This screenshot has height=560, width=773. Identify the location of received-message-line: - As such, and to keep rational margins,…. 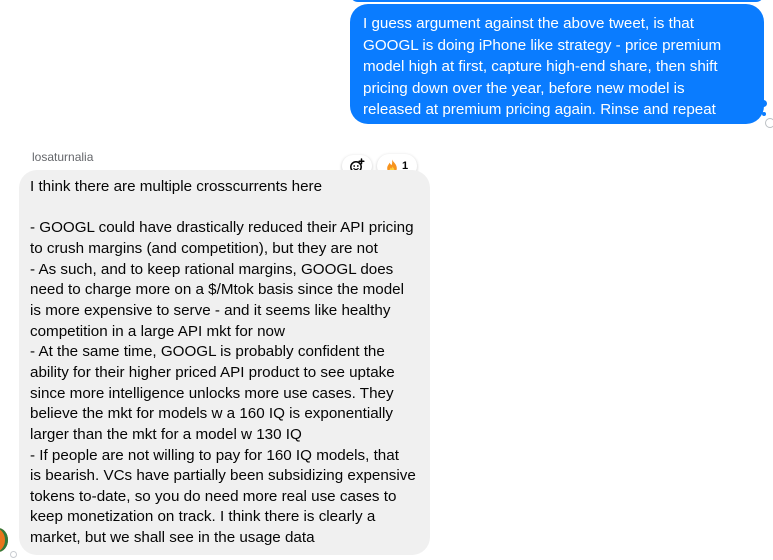
(212, 269).